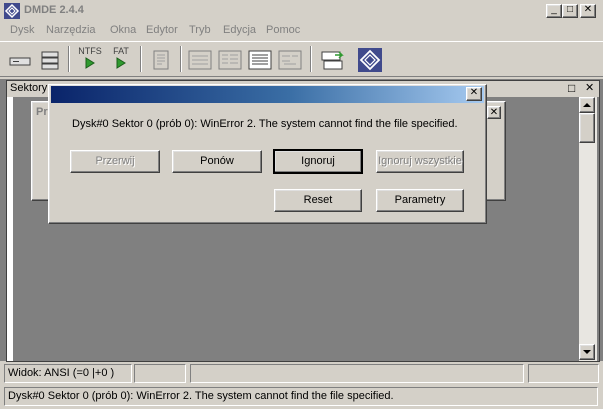 Image resolution: width=603 pixels, height=409 pixels. I want to click on maximize-button: □, so click(570, 11).